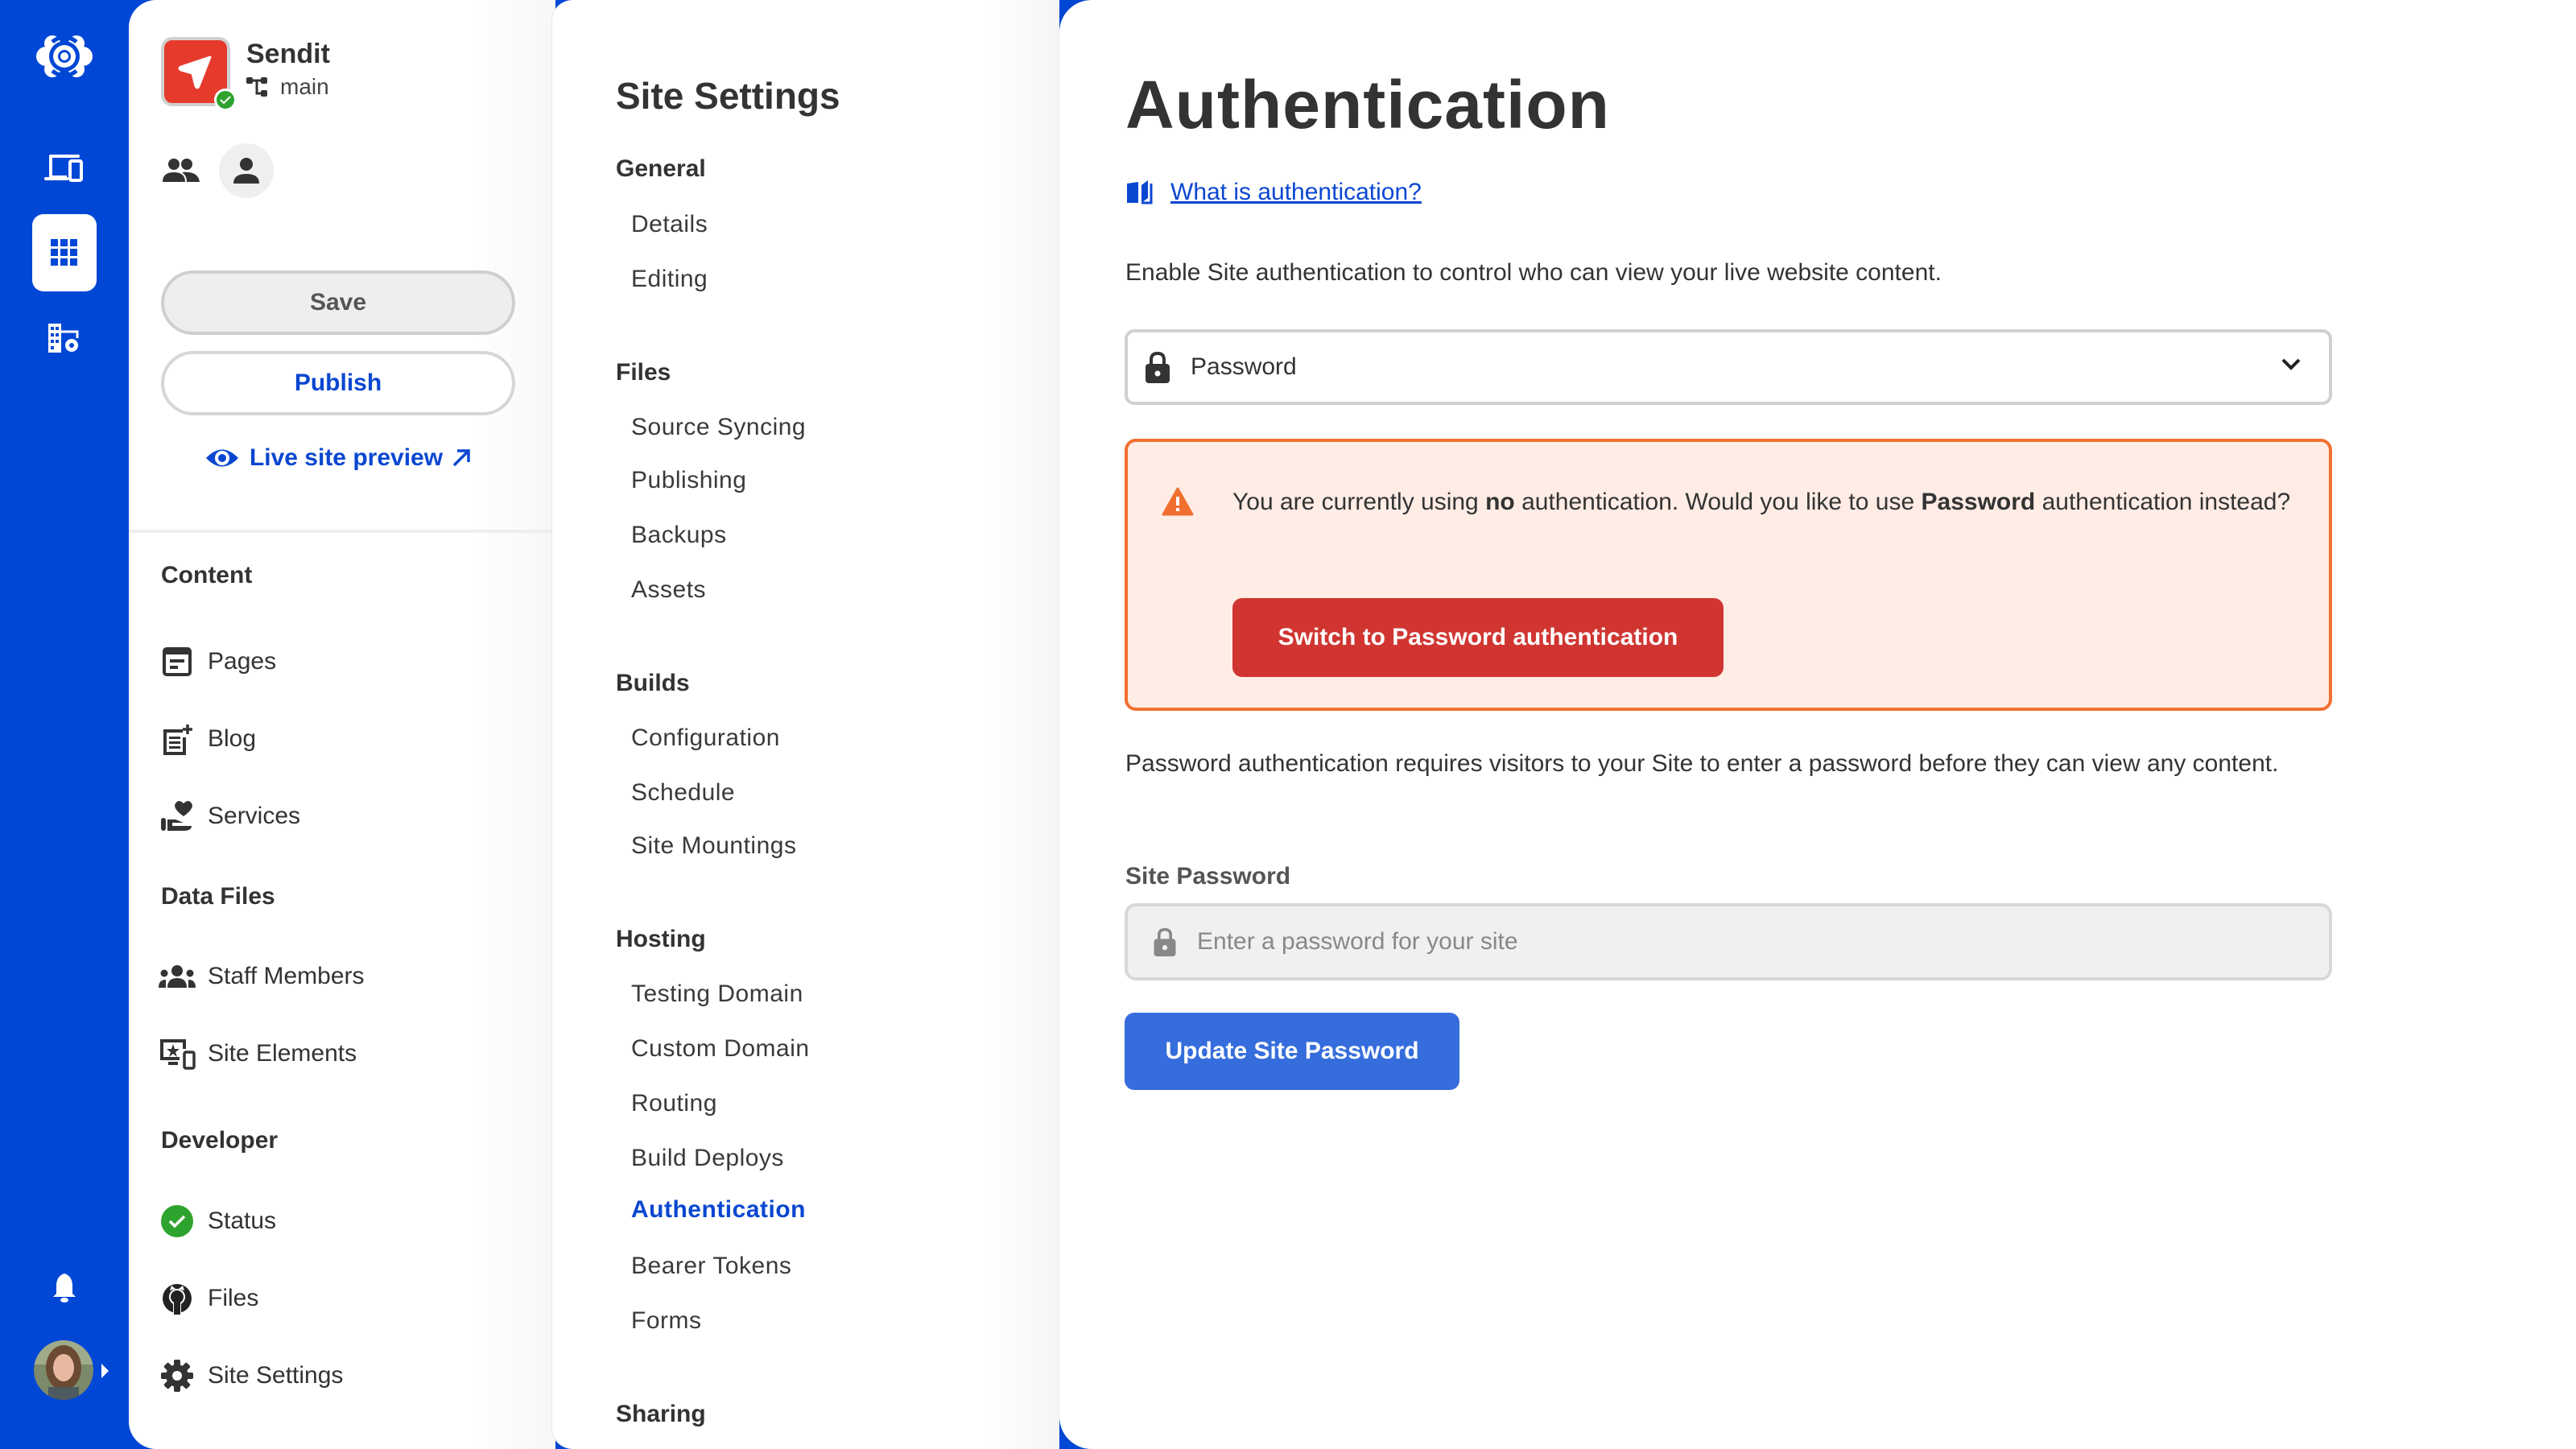  What do you see at coordinates (1208, 876) in the screenshot?
I see `site-password-label: Site Password` at bounding box center [1208, 876].